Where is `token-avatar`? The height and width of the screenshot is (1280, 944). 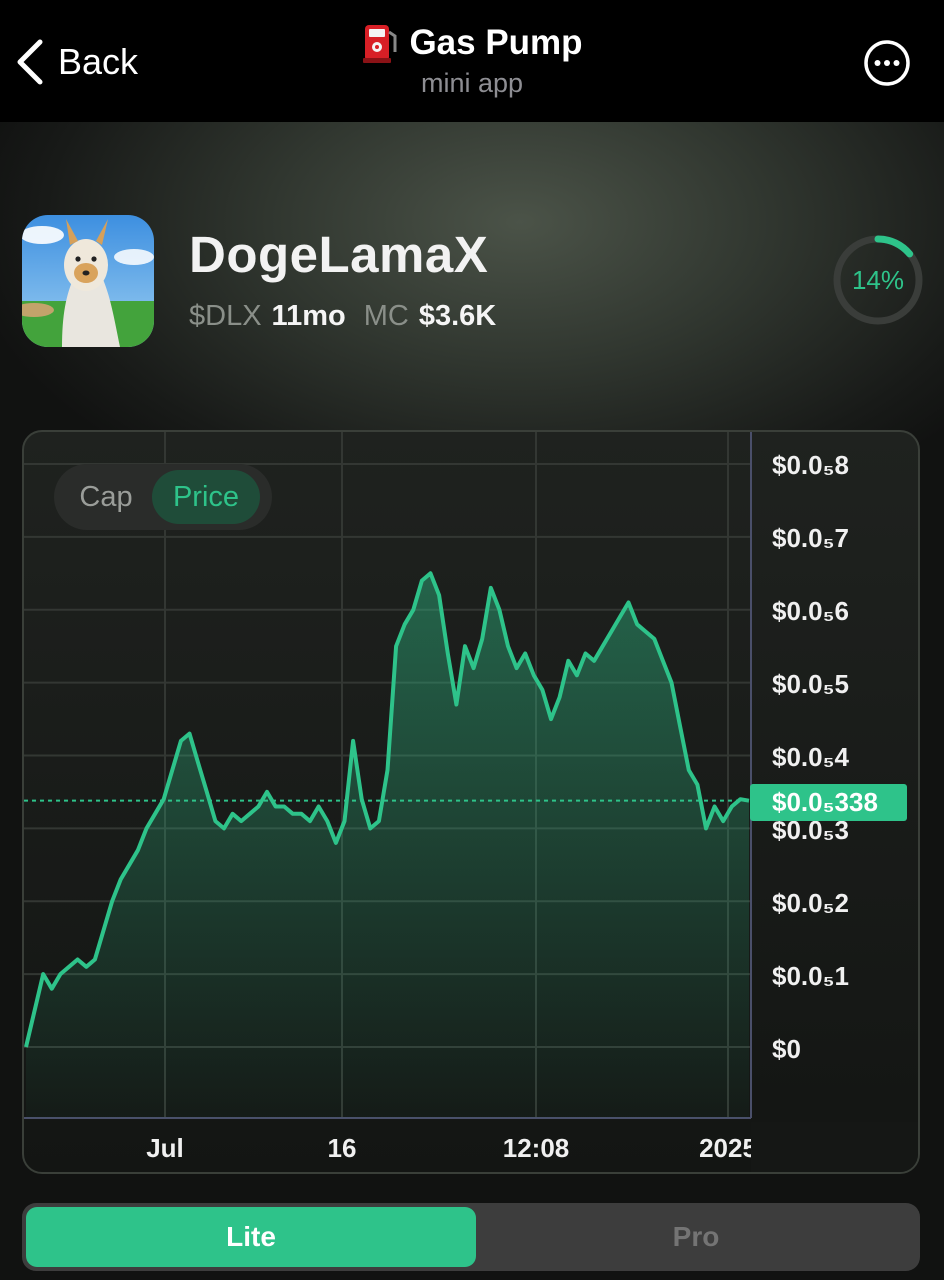 token-avatar is located at coordinates (88, 281).